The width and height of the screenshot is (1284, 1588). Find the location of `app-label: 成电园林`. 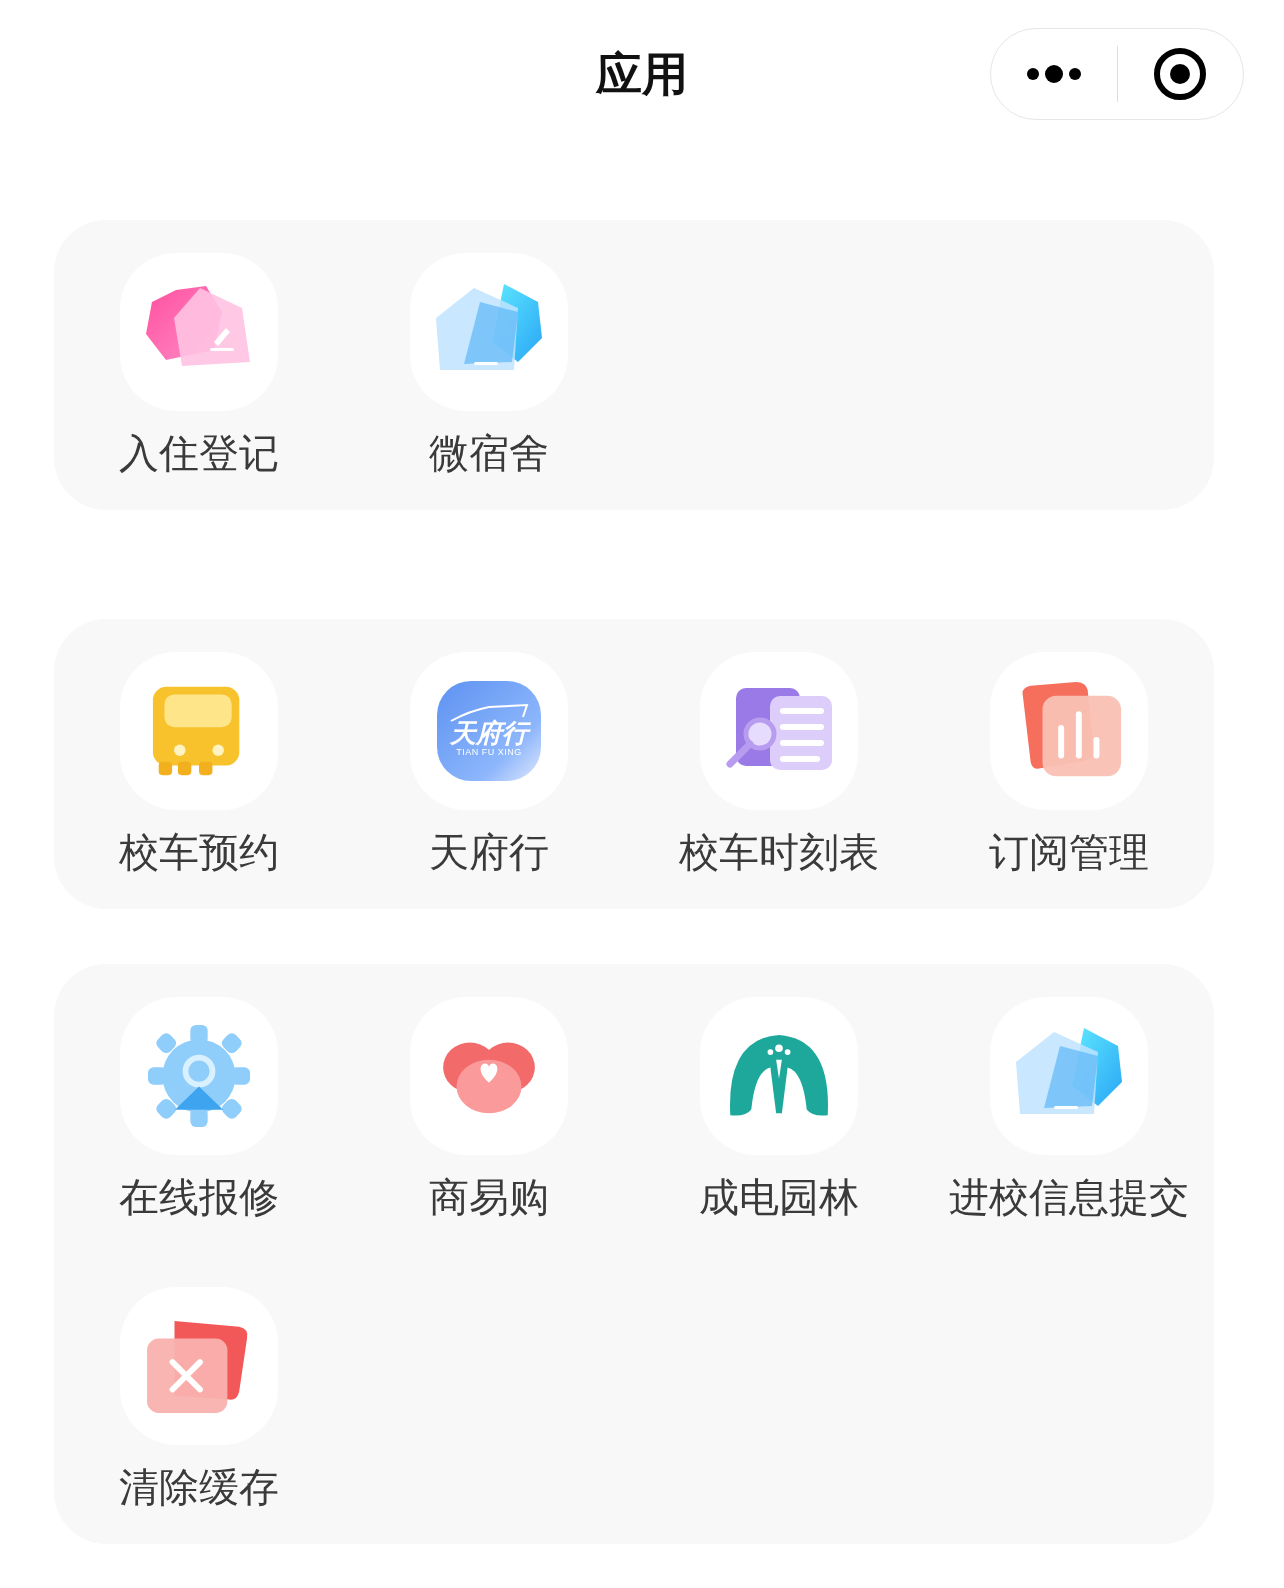

app-label: 成电园林 is located at coordinates (779, 1197).